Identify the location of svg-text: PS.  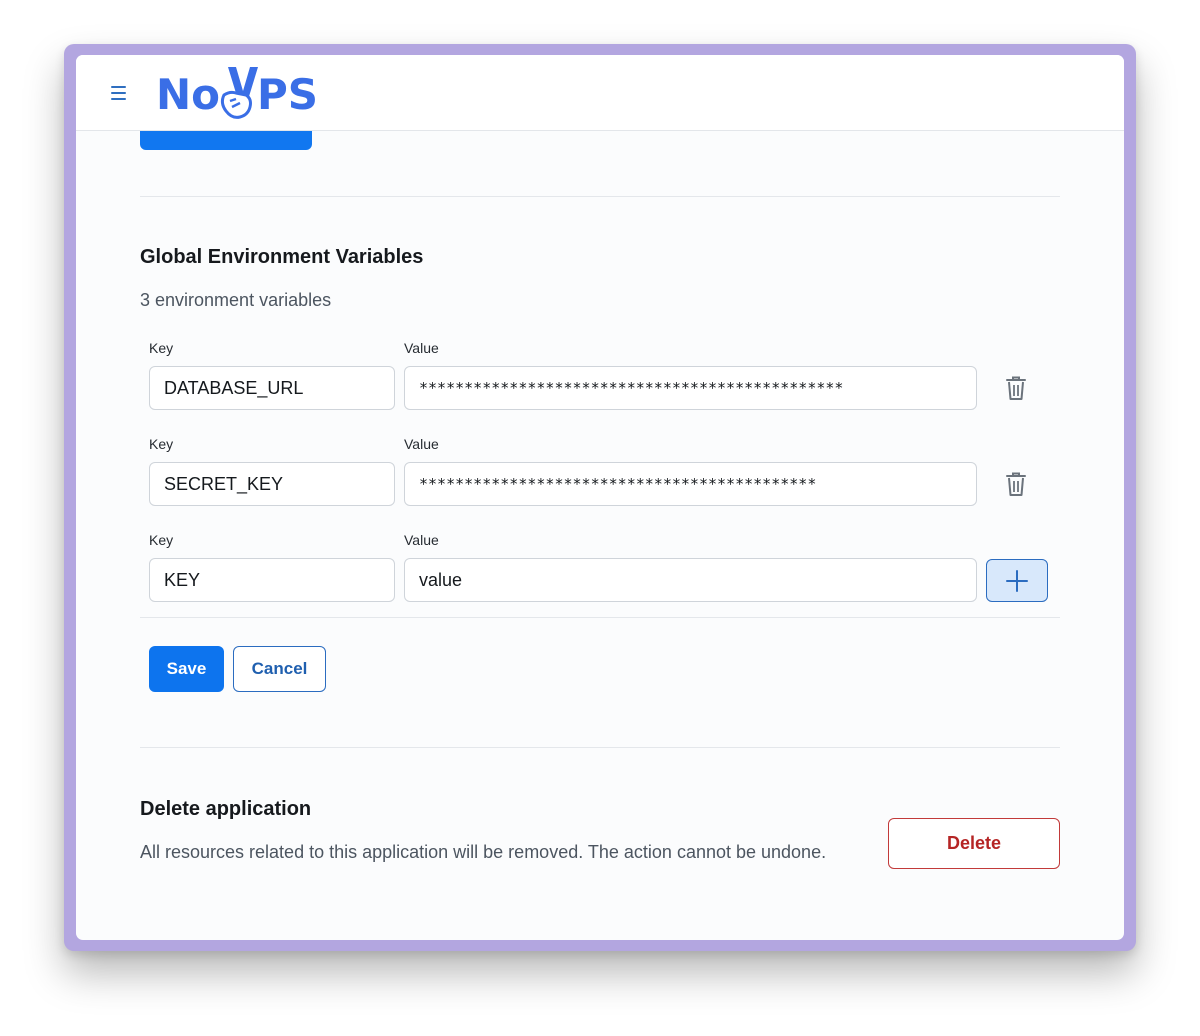
(287, 94).